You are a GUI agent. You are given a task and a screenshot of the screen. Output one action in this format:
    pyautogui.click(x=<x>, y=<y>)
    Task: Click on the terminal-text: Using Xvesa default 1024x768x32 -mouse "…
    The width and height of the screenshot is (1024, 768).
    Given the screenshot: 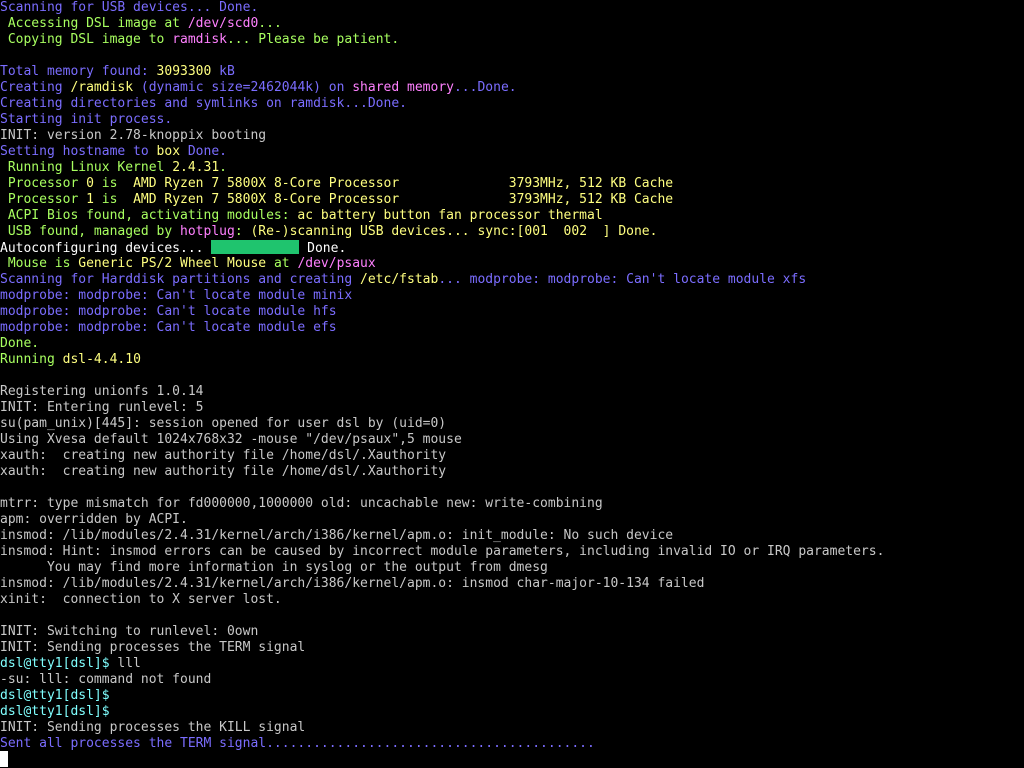 What is the action you would take?
    pyautogui.click(x=231, y=439)
    